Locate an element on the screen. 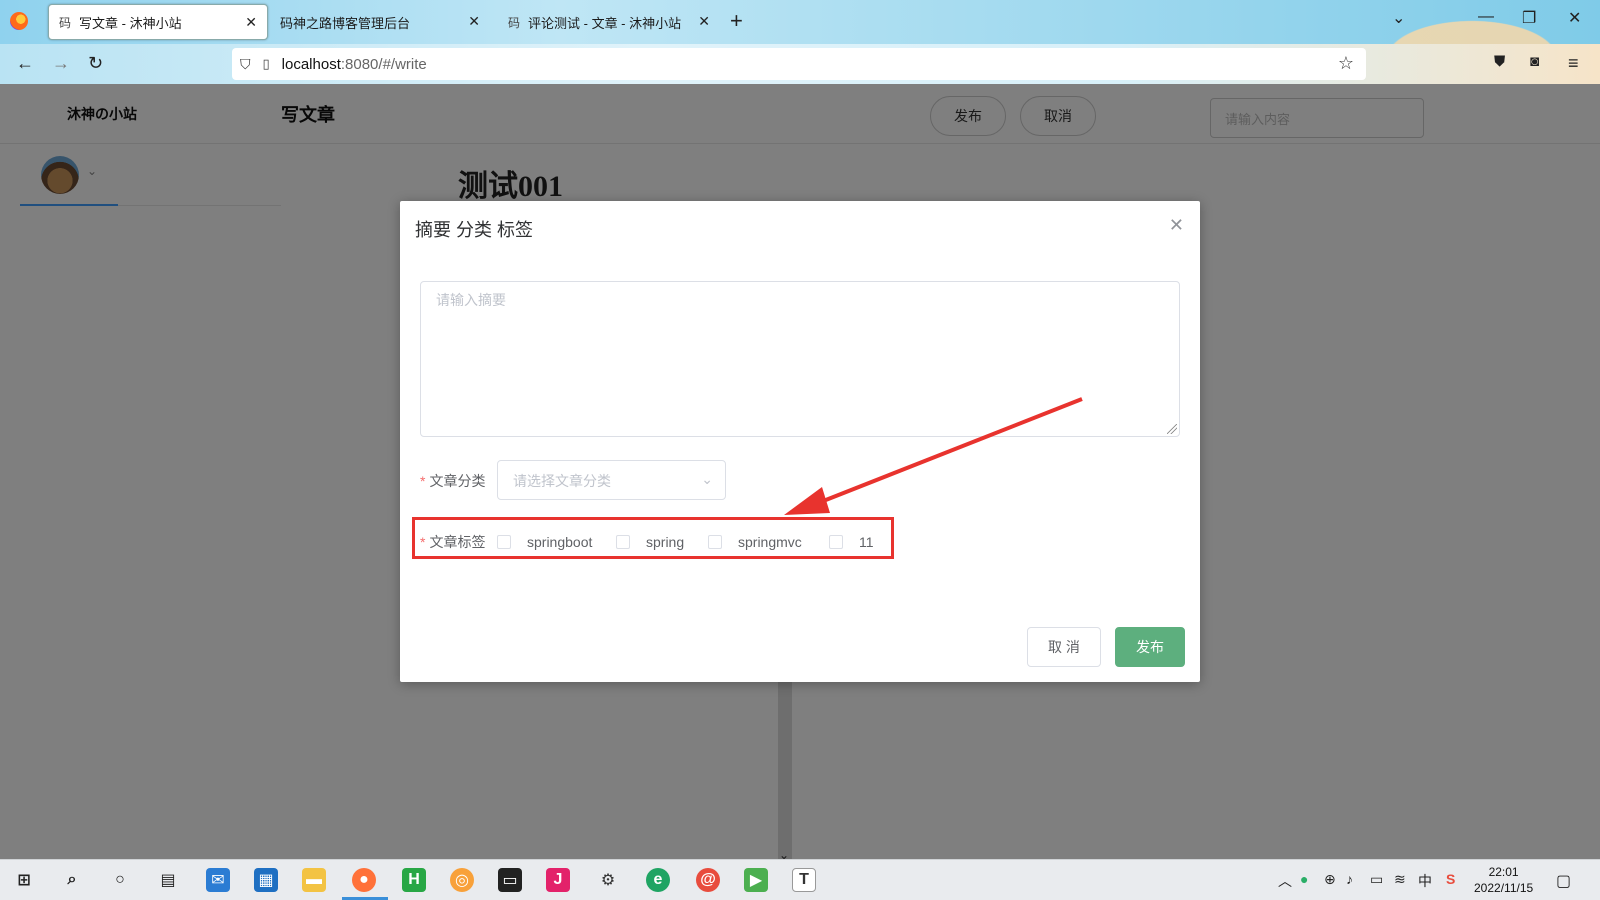 Image resolution: width=1600 pixels, height=900 pixels. firefox-icon: ● is located at coordinates (364, 880).